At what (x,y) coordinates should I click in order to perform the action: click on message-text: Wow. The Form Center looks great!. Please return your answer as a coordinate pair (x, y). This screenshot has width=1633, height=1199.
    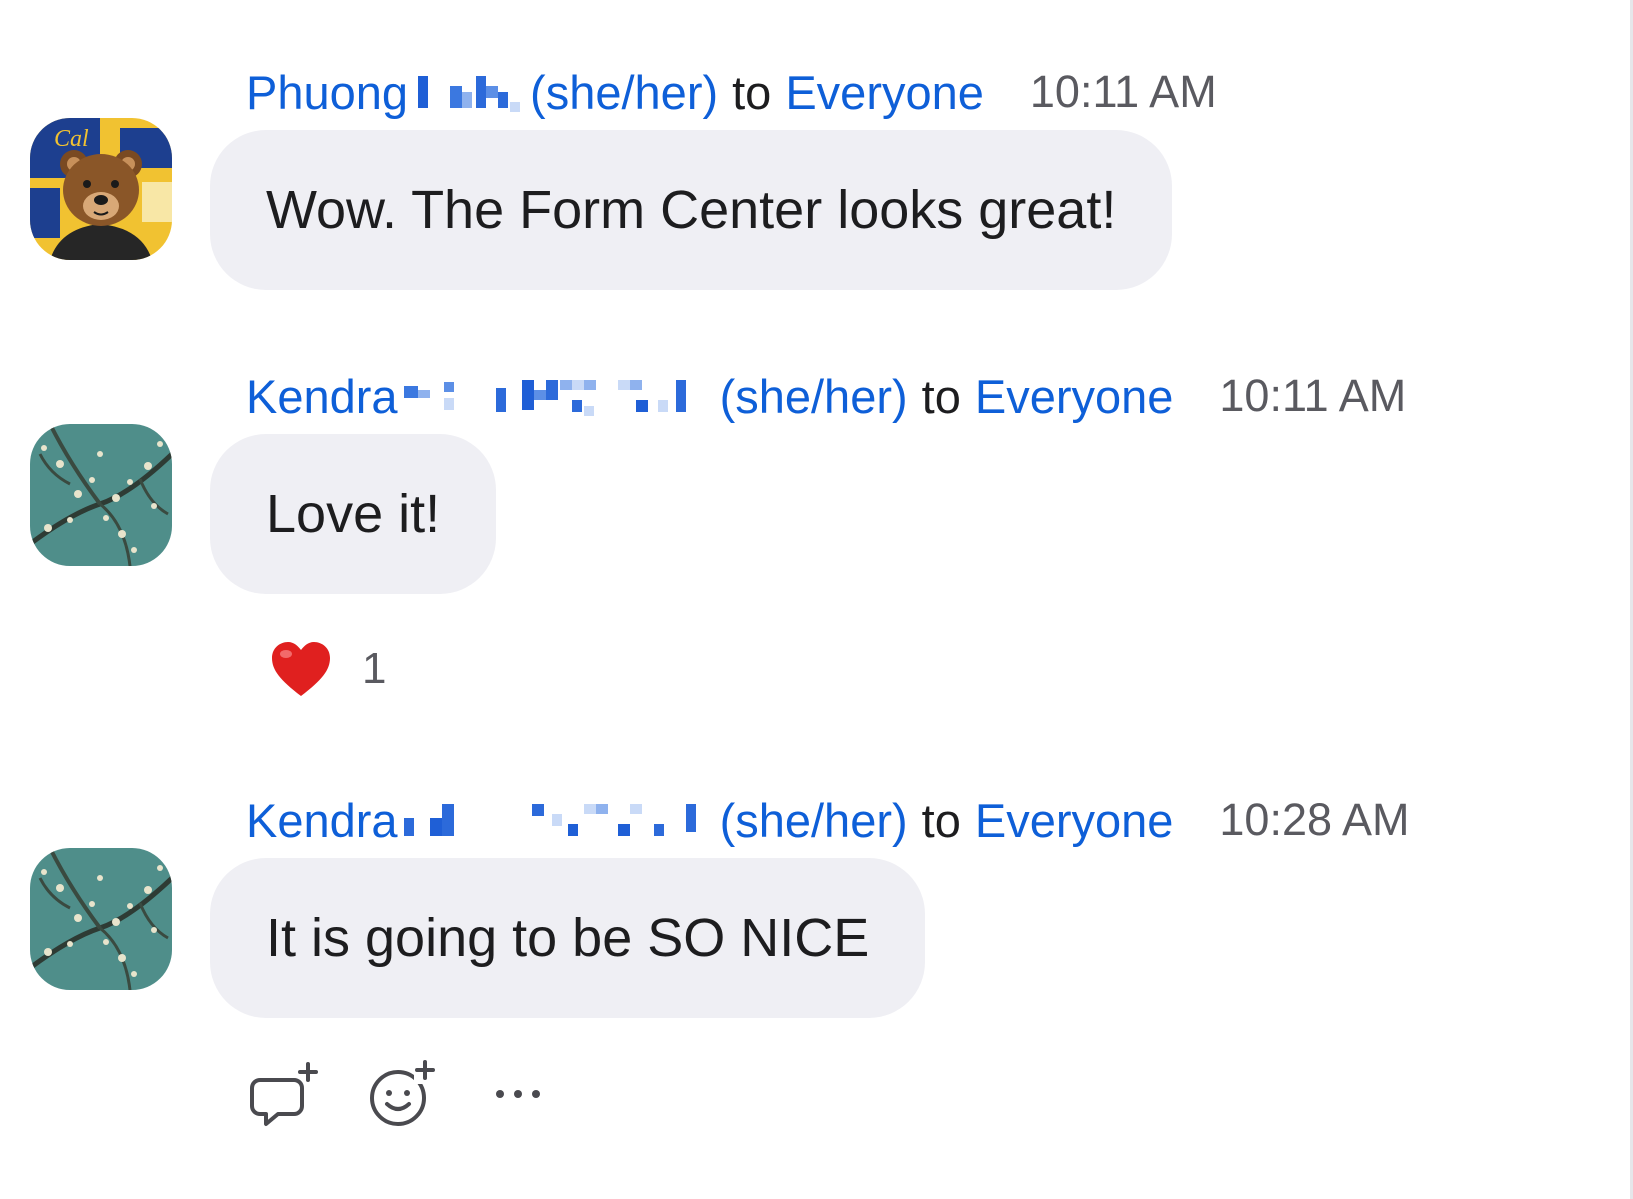
    Looking at the image, I should click on (691, 210).